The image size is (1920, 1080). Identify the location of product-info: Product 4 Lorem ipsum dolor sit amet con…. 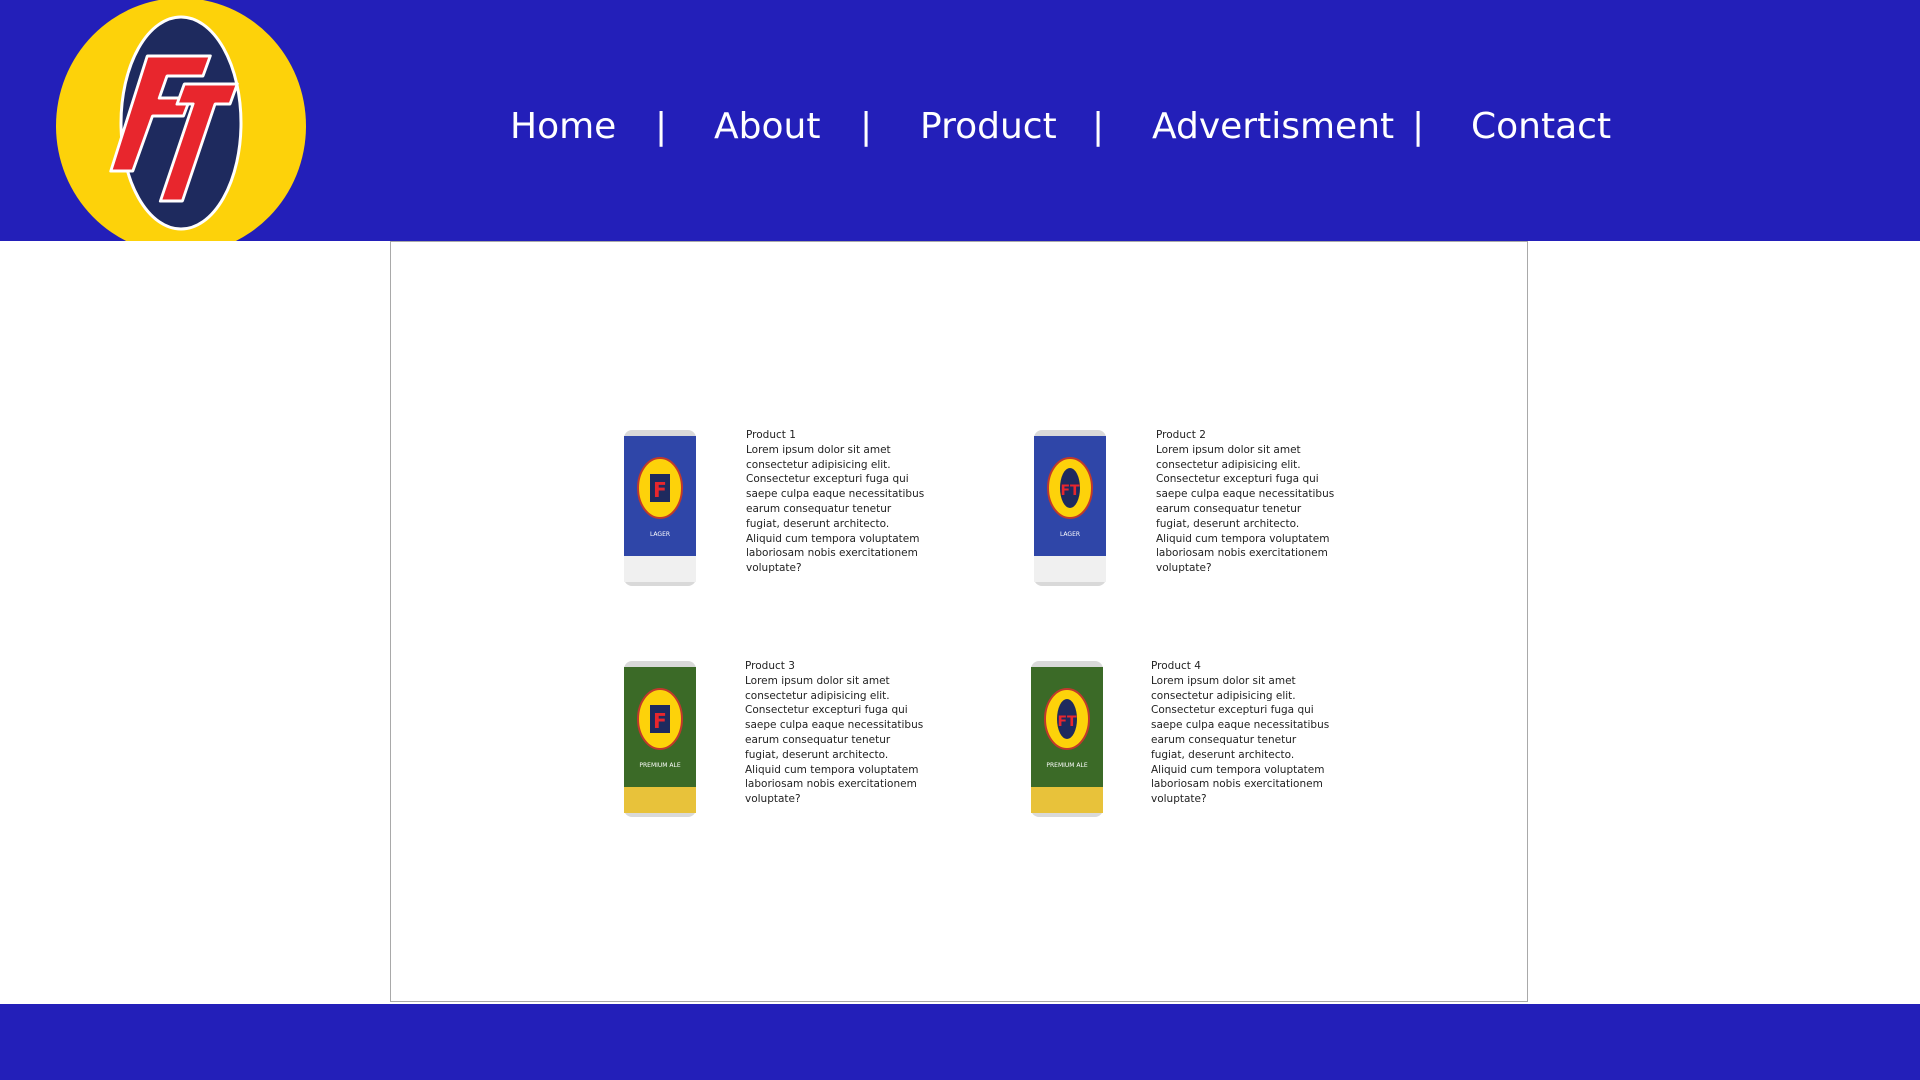
(1241, 733).